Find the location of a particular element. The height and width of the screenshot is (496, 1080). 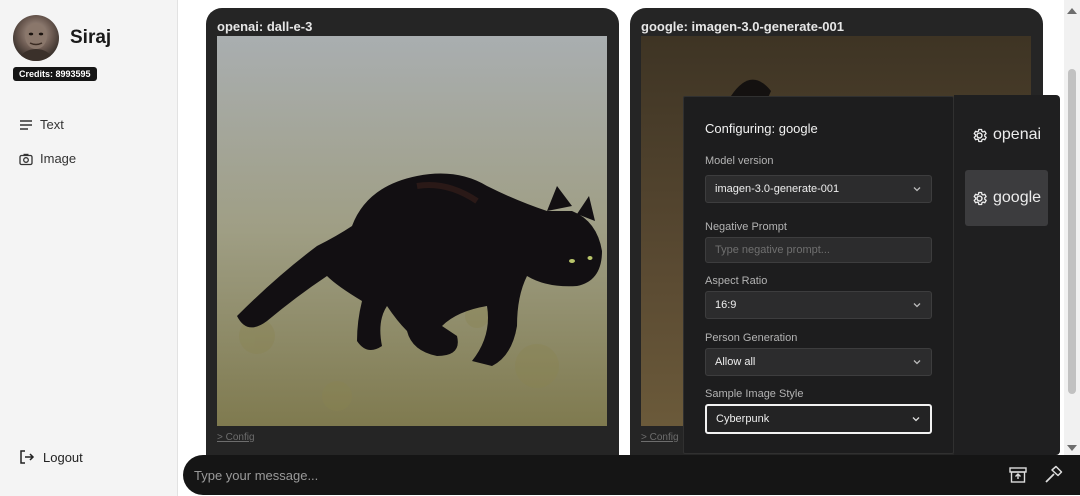

scroll-down-icon is located at coordinates (1072, 448).